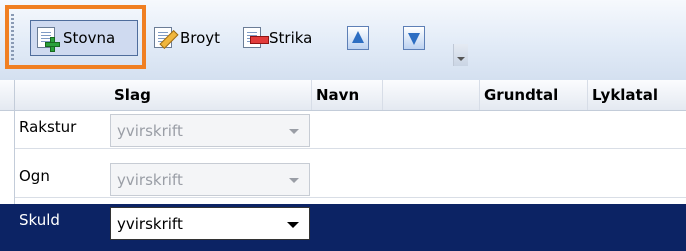  I want to click on edit-document-icon, so click(165, 38).